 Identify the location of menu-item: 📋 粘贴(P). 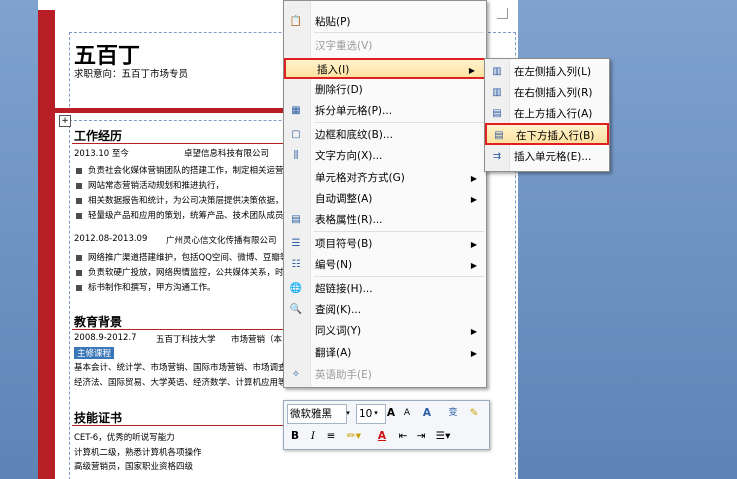
(385, 22).